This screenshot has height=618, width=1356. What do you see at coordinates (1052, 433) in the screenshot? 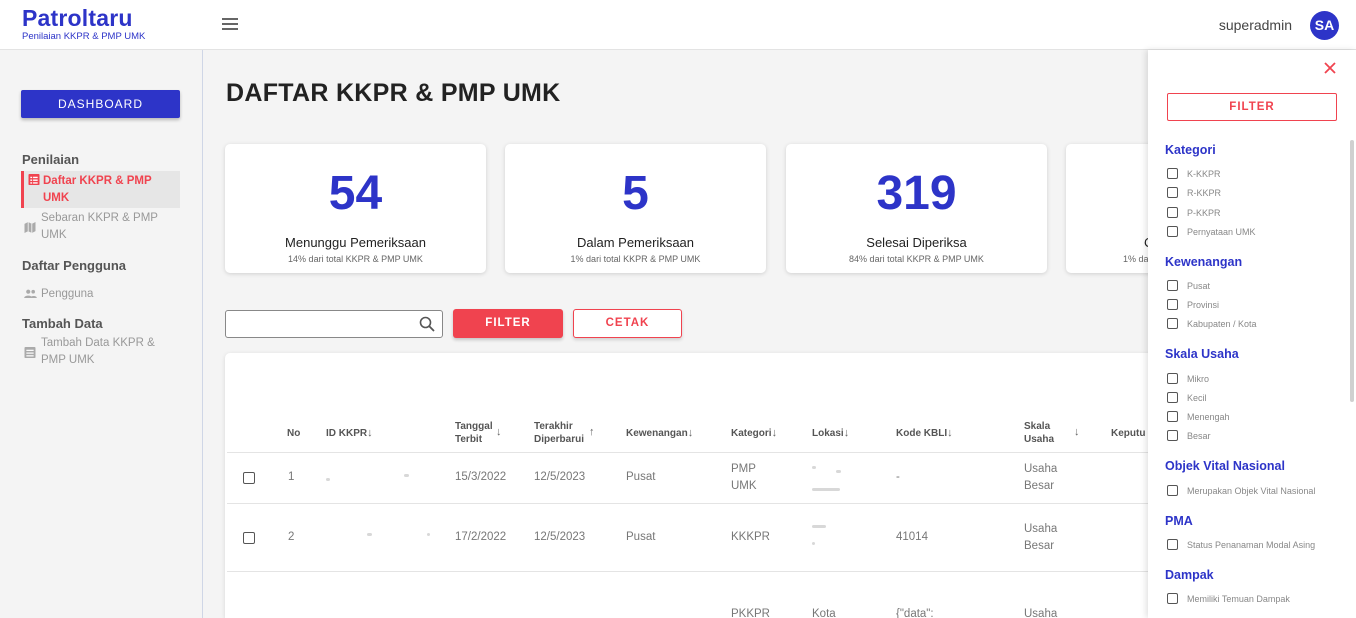
I see `column-header-skala-usaha: Skala Usaha ↓` at bounding box center [1052, 433].